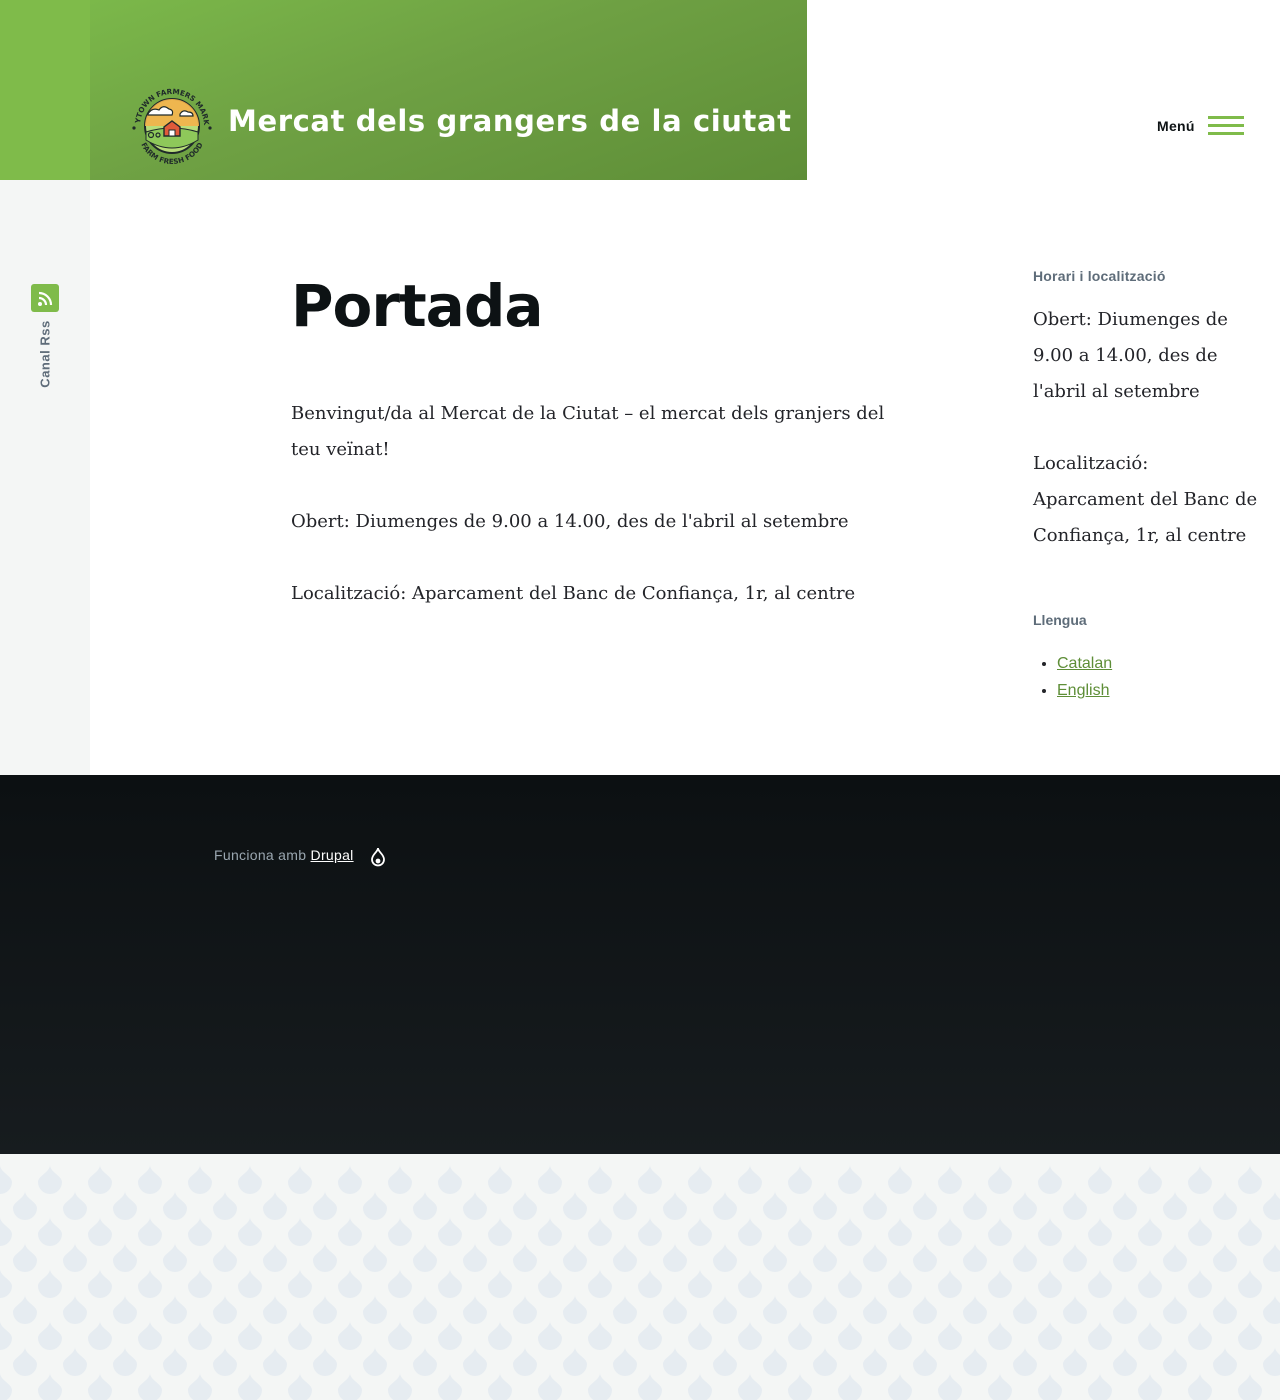 The image size is (1280, 1400). Describe the element at coordinates (510, 121) in the screenshot. I see `site-name: Mercat dels grangers de la ciutat` at that location.